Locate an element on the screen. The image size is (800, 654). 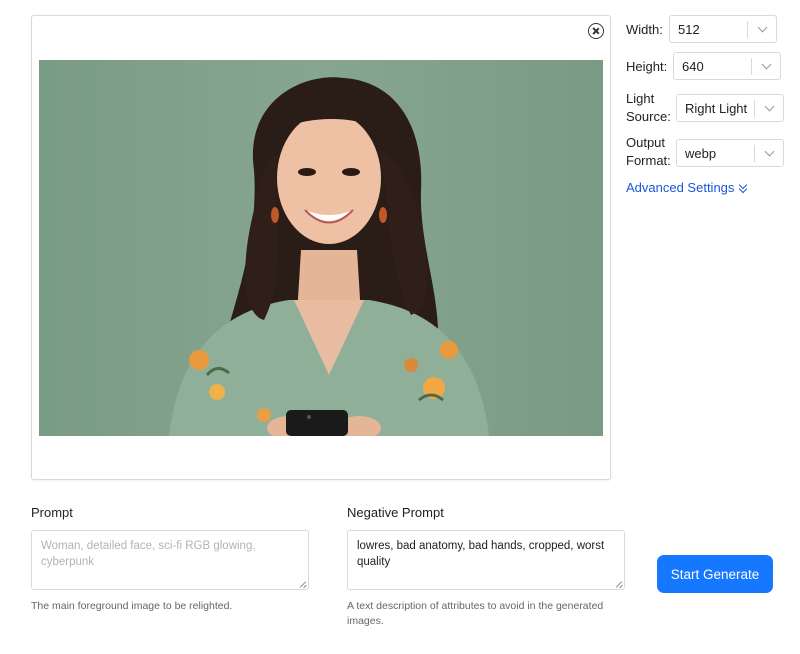
close-circle-icon is located at coordinates (596, 31).